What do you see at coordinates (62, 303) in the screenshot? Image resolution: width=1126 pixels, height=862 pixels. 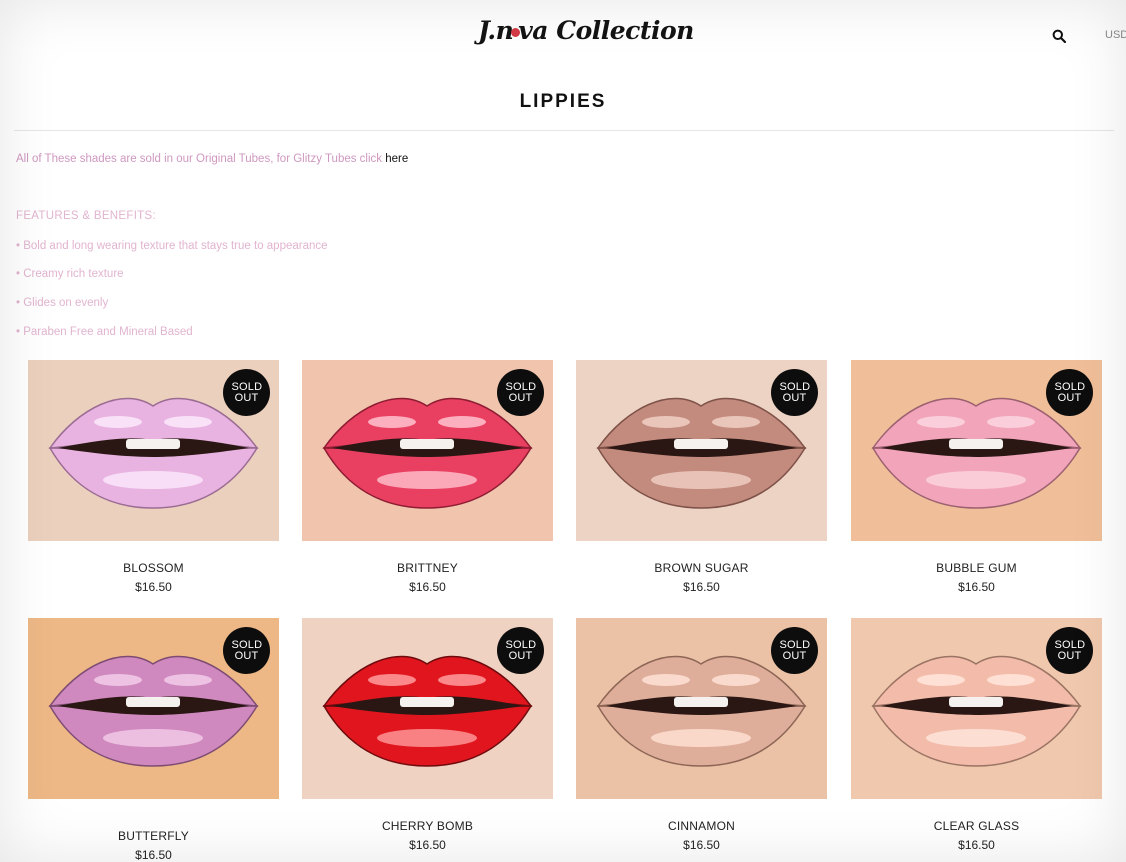 I see `feature-item: • Glides on evenly` at bounding box center [62, 303].